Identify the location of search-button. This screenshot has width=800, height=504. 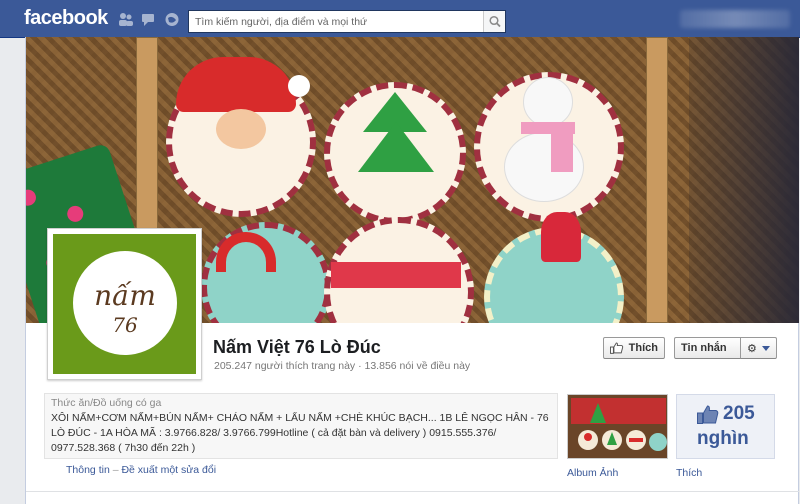
(494, 21).